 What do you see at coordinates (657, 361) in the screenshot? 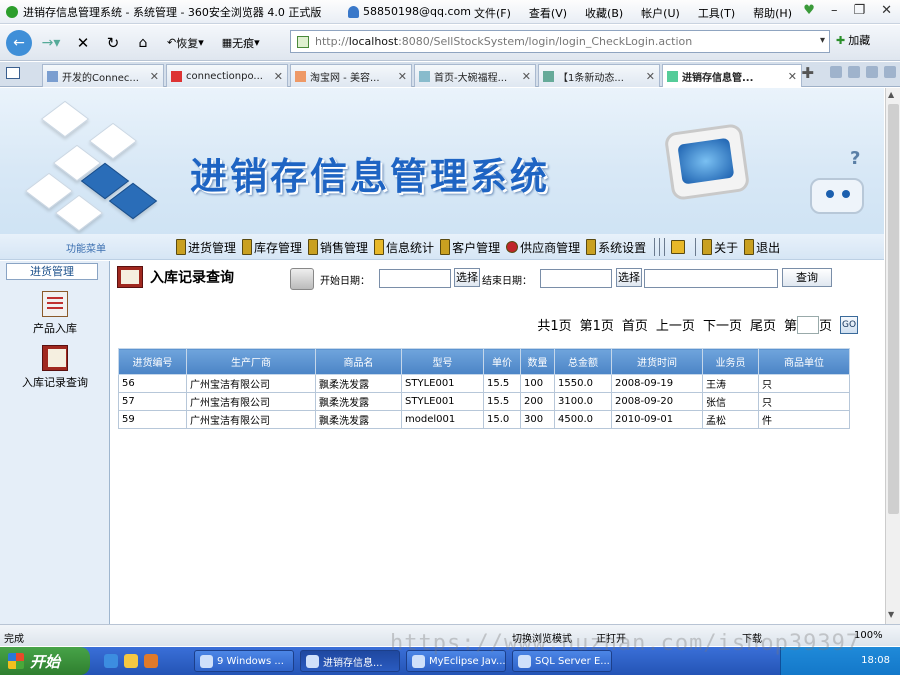
I see `col-header: 进货时间` at bounding box center [657, 361].